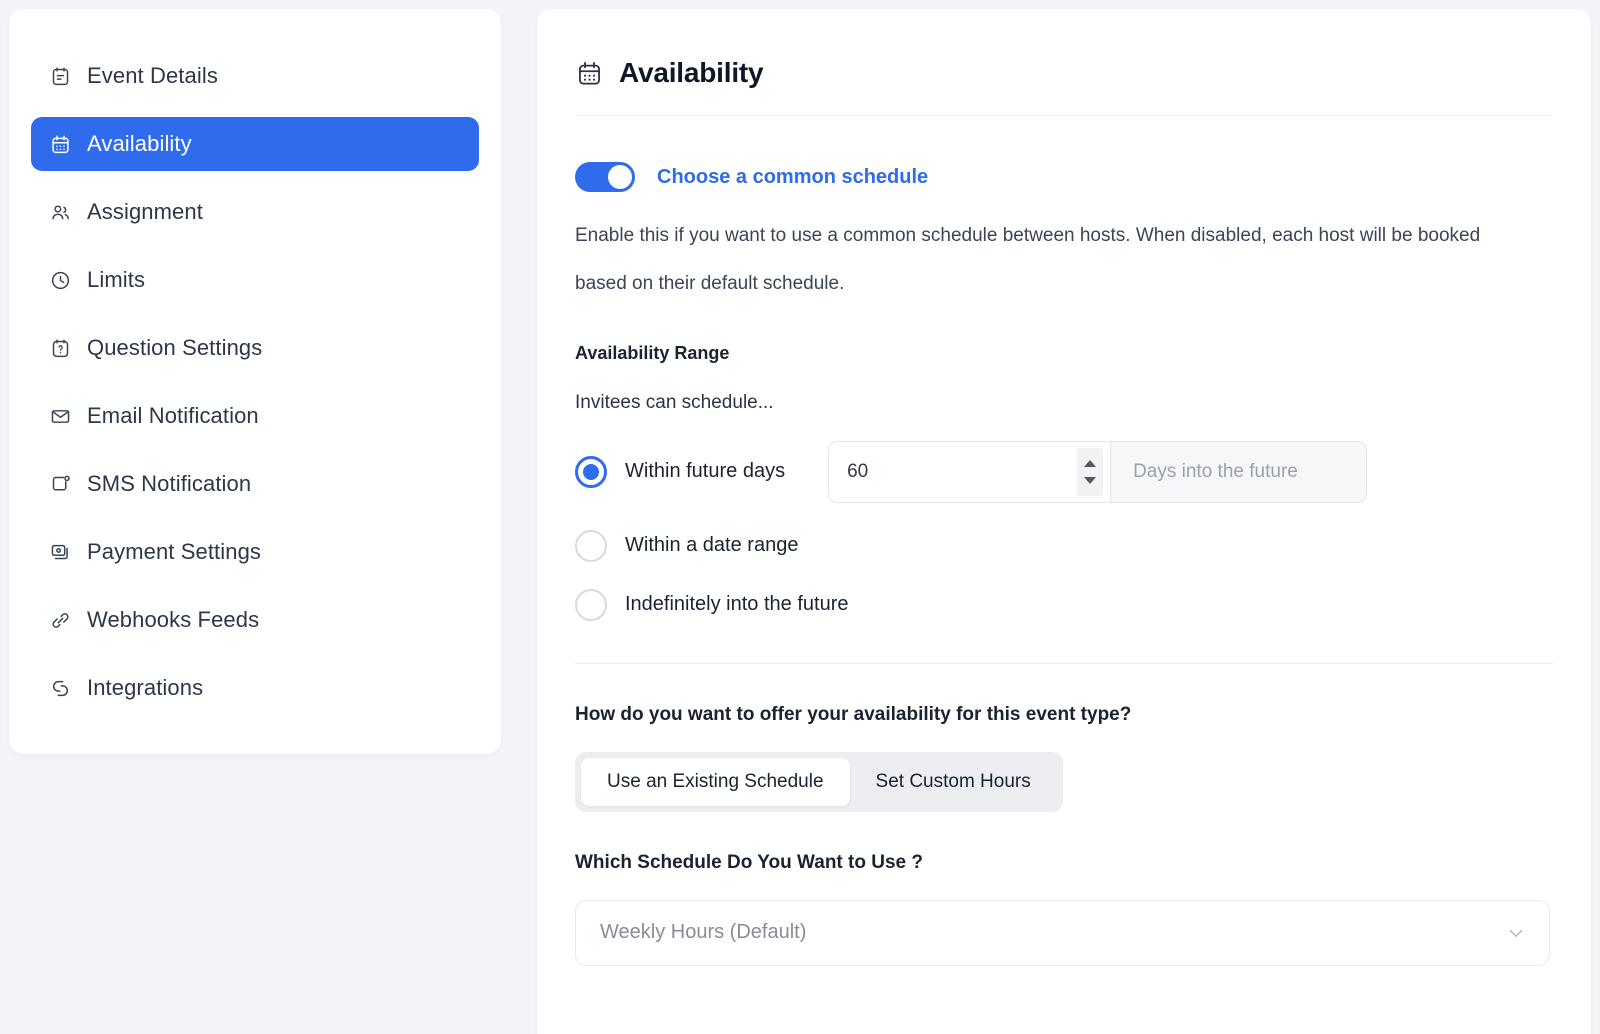 This screenshot has width=1600, height=1034. Describe the element at coordinates (703, 932) in the screenshot. I see `schedule-select-value: Weekly Hours (Default)` at that location.